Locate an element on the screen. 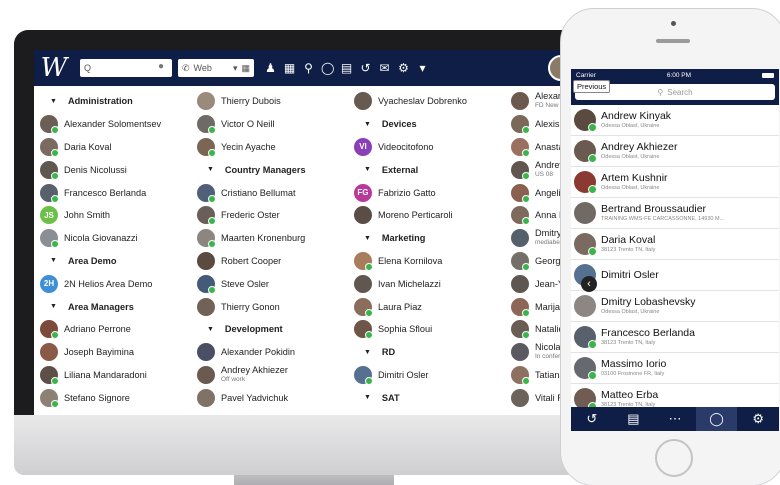 This screenshot has width=780, height=485. contact-row: 2H 2N Helios Area Demo is located at coordinates (115, 283).